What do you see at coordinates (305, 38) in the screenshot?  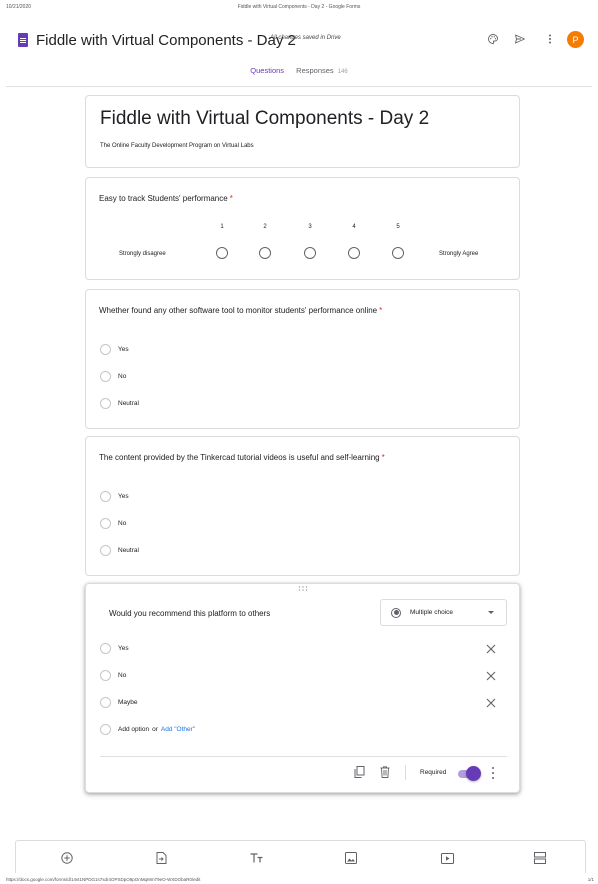 I see `save-status: All changes saved in Drive` at bounding box center [305, 38].